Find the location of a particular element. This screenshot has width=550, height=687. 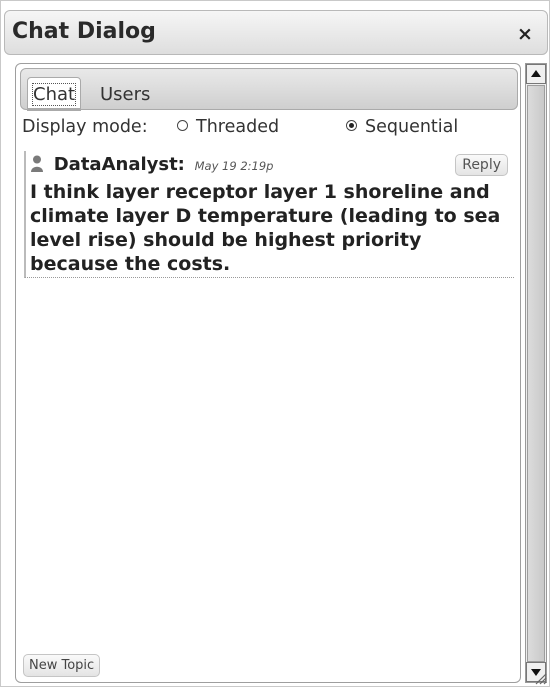

radio-threaded: Threaded is located at coordinates (228, 127).